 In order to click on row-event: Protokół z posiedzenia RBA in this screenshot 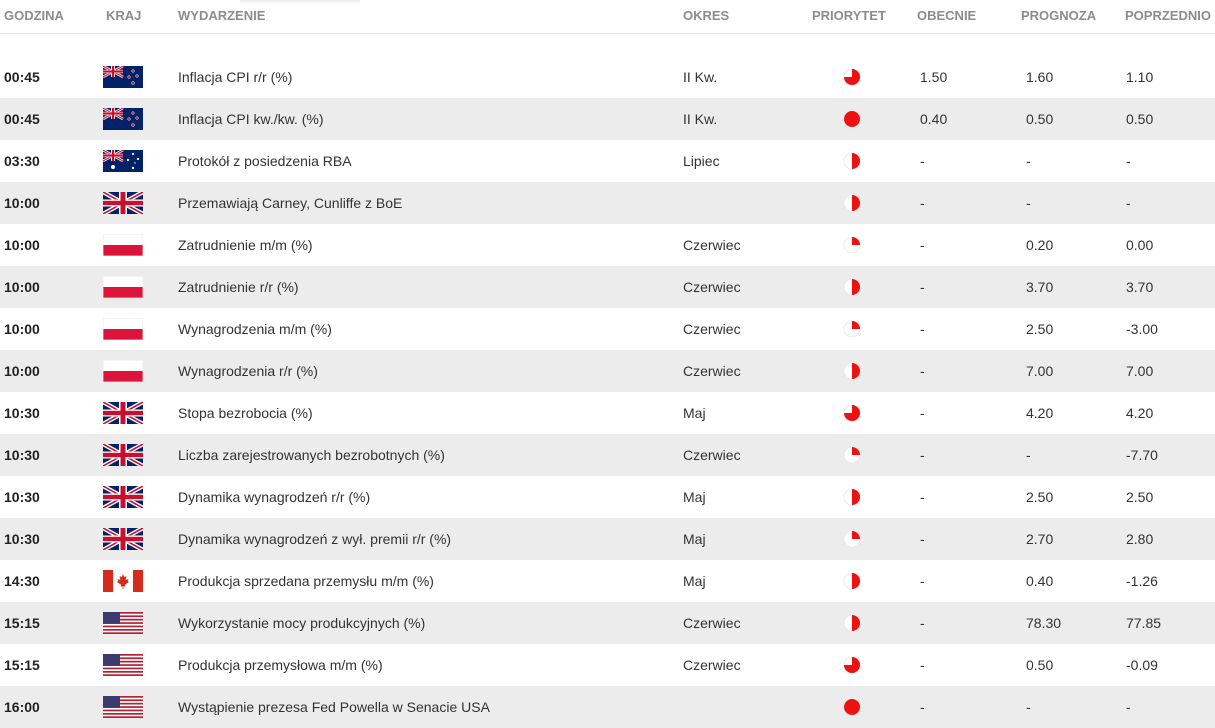, I will do `click(265, 161)`.